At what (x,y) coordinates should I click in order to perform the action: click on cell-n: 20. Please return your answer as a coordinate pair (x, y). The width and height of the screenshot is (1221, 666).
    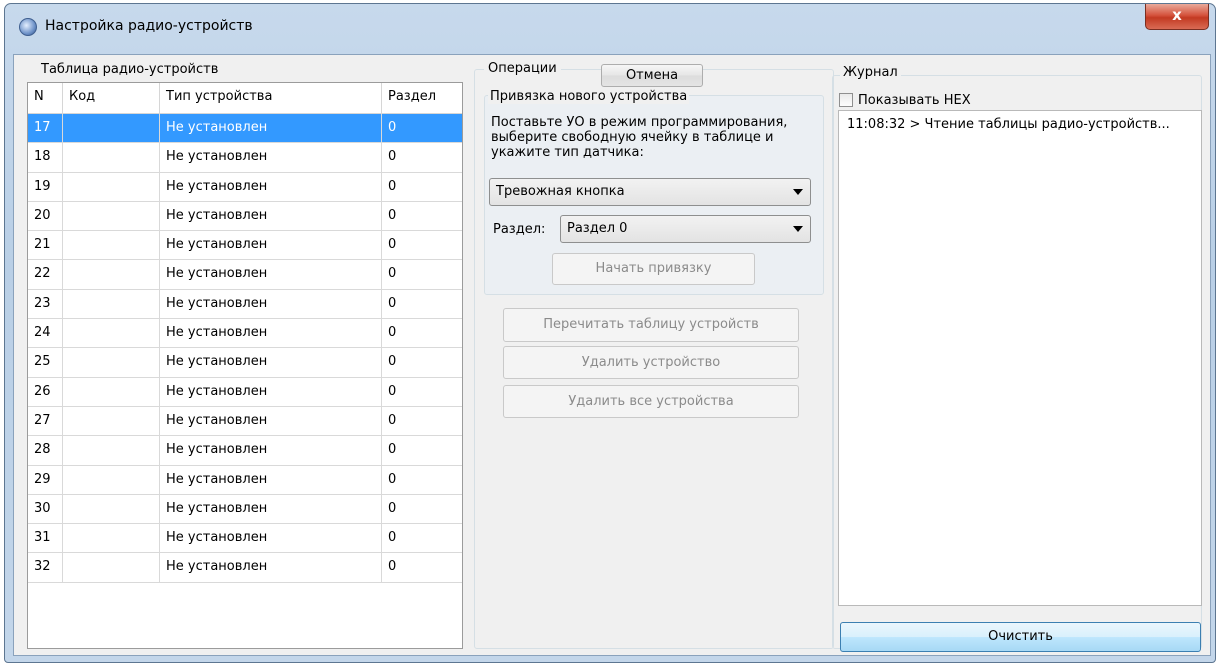
    Looking at the image, I should click on (45, 216).